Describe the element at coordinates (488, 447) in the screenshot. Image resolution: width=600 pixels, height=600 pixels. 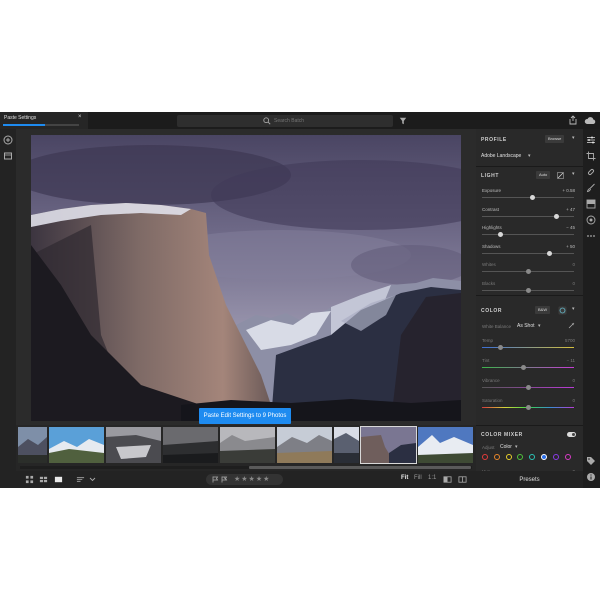
I see `adjust-label: Adjust` at that location.